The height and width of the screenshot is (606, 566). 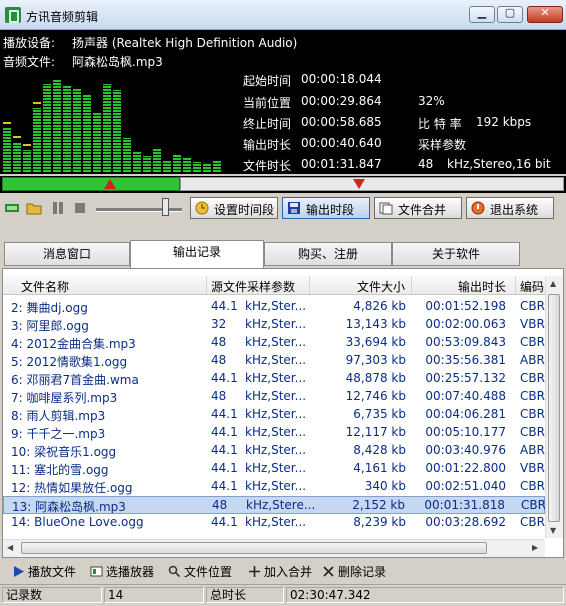 I want to click on horizontal-scroll-thumb, so click(x=254, y=548).